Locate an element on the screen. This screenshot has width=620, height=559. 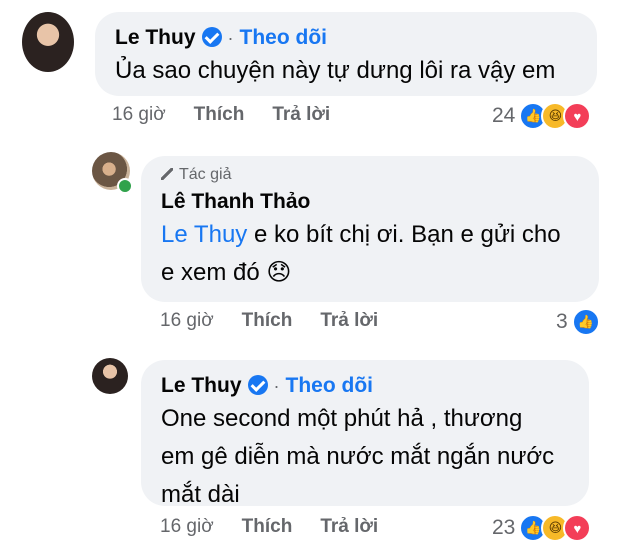
reaction-count: 3 is located at coordinates (562, 321).